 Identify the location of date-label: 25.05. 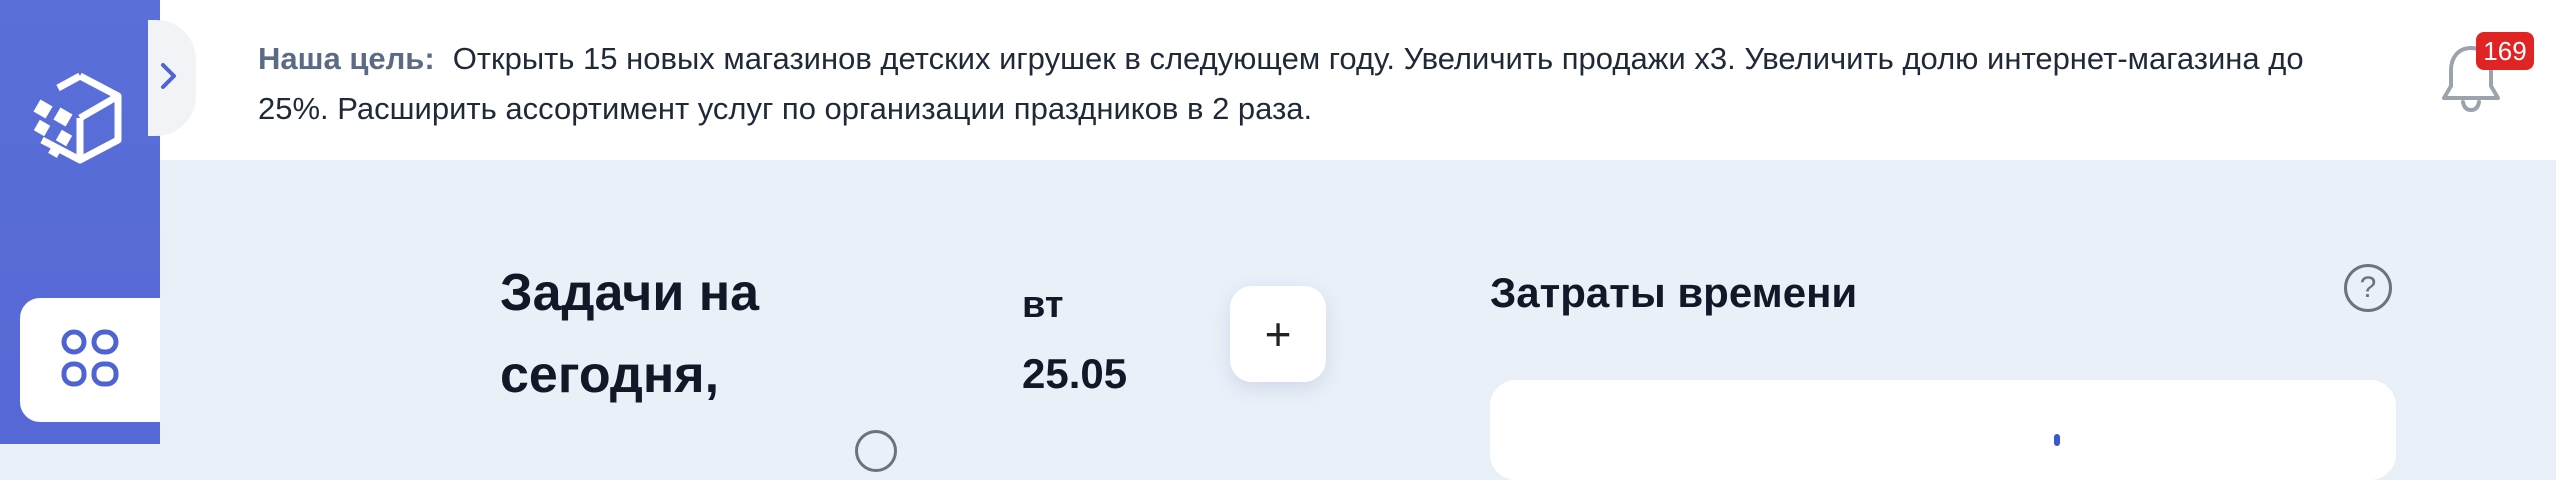
(1075, 373).